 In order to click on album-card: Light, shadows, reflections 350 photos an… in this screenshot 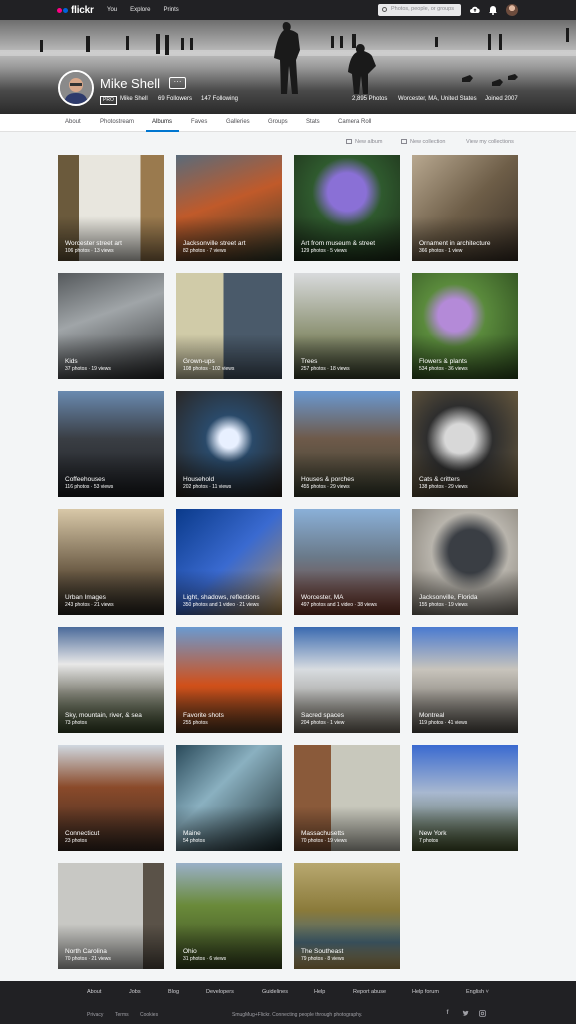, I will do `click(229, 562)`.